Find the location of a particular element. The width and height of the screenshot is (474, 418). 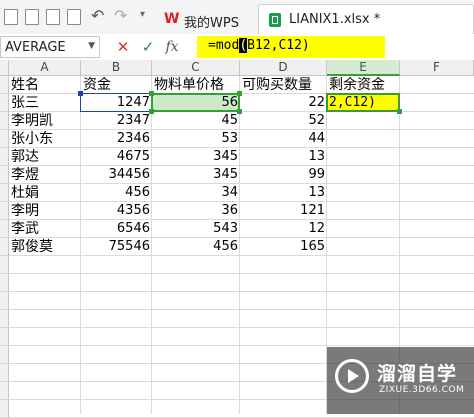

cell-b5: 4675 is located at coordinates (116, 157).